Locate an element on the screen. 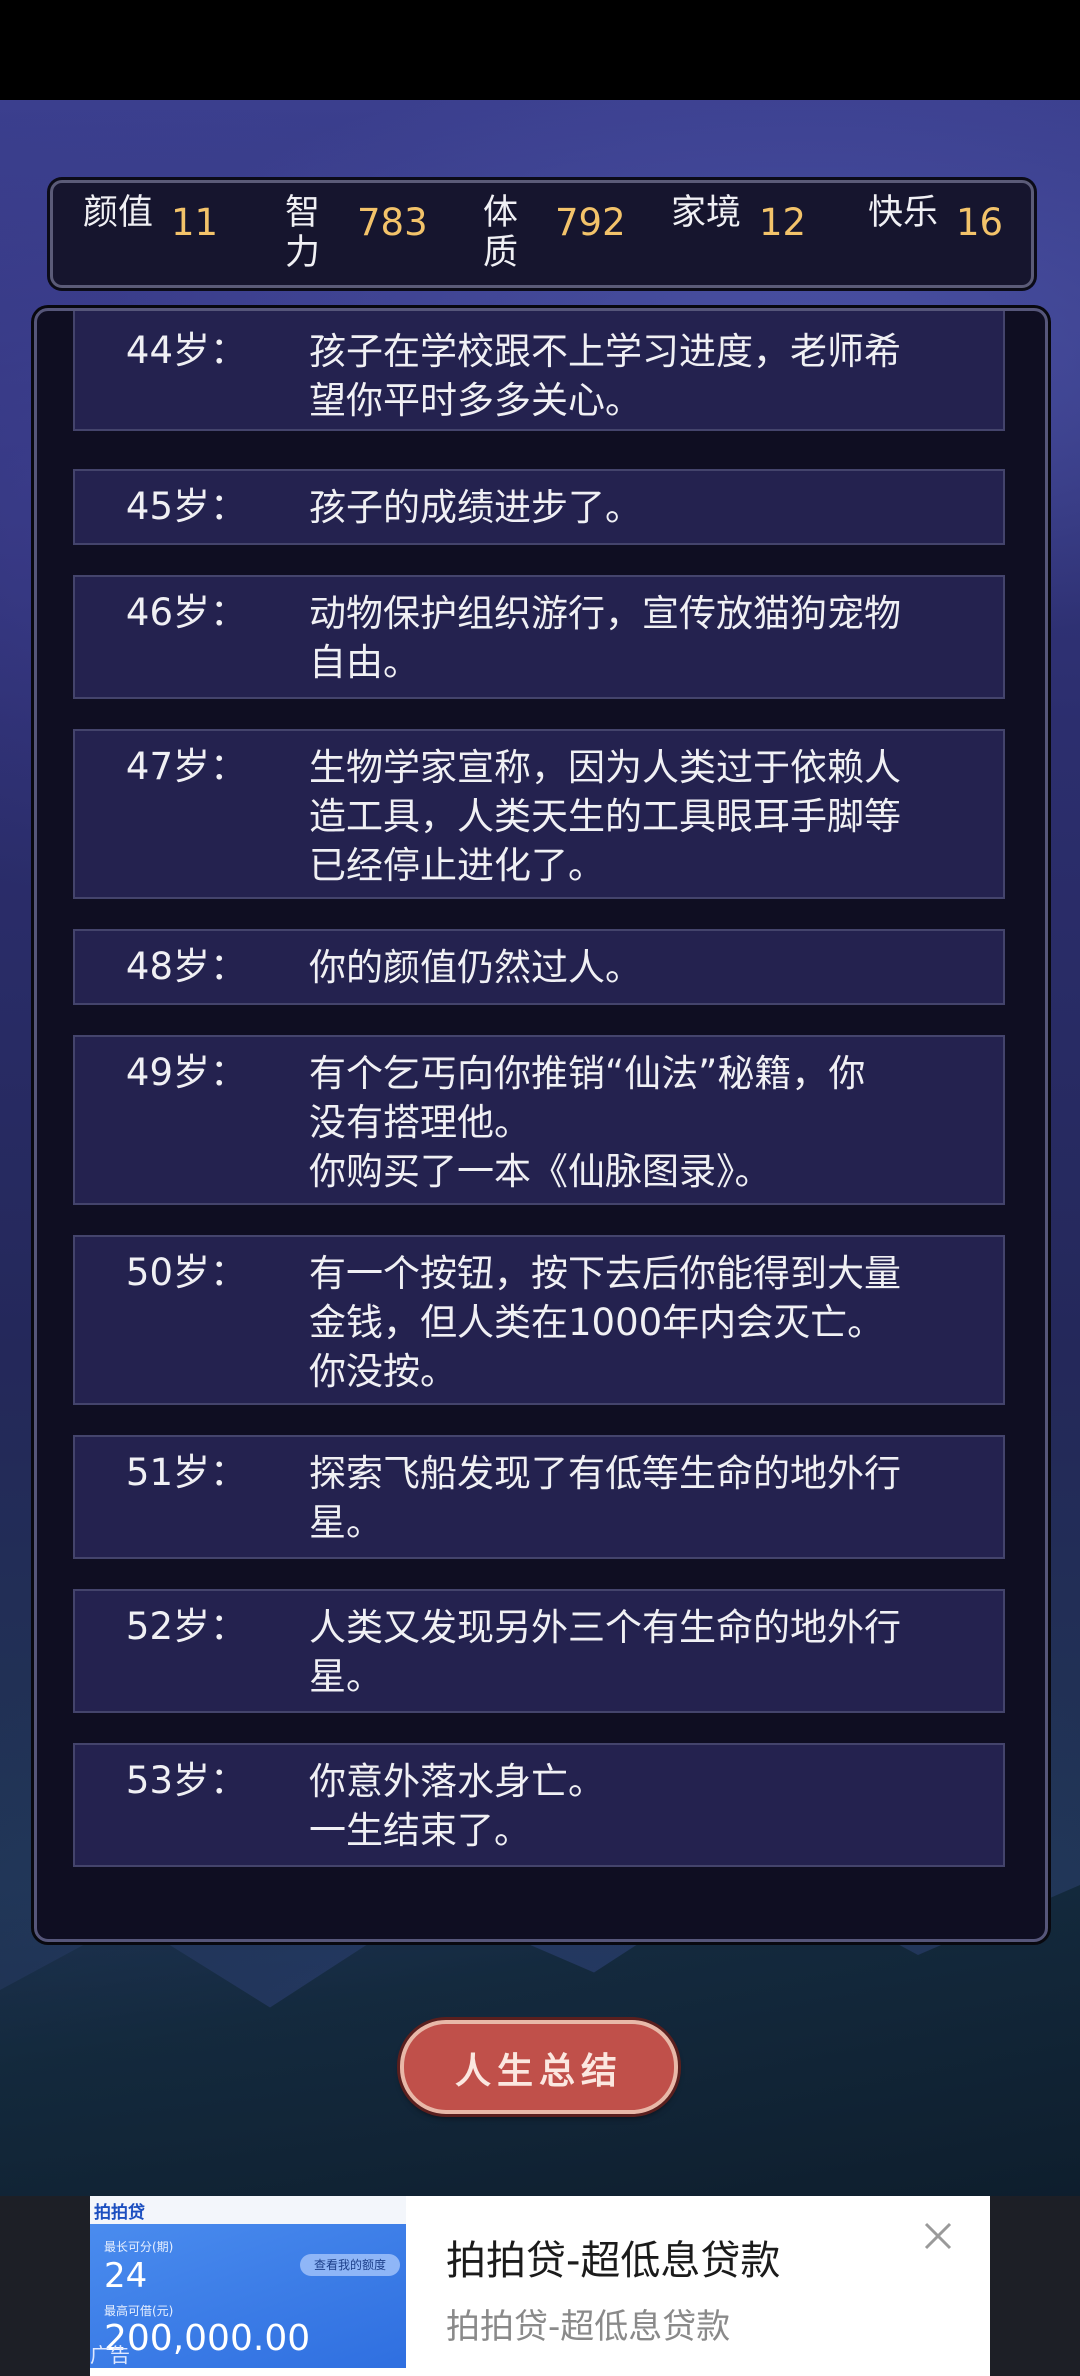 The height and width of the screenshot is (2376, 1080). event-age: 50岁： is located at coordinates (186, 1272).